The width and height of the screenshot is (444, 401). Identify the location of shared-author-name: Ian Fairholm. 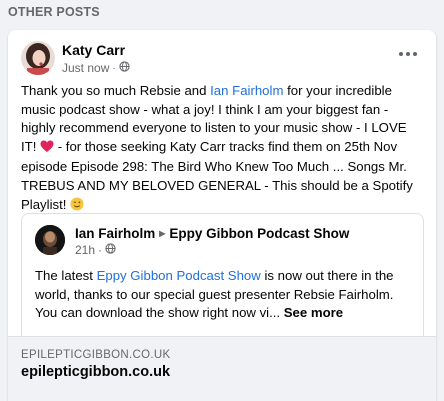
(115, 233).